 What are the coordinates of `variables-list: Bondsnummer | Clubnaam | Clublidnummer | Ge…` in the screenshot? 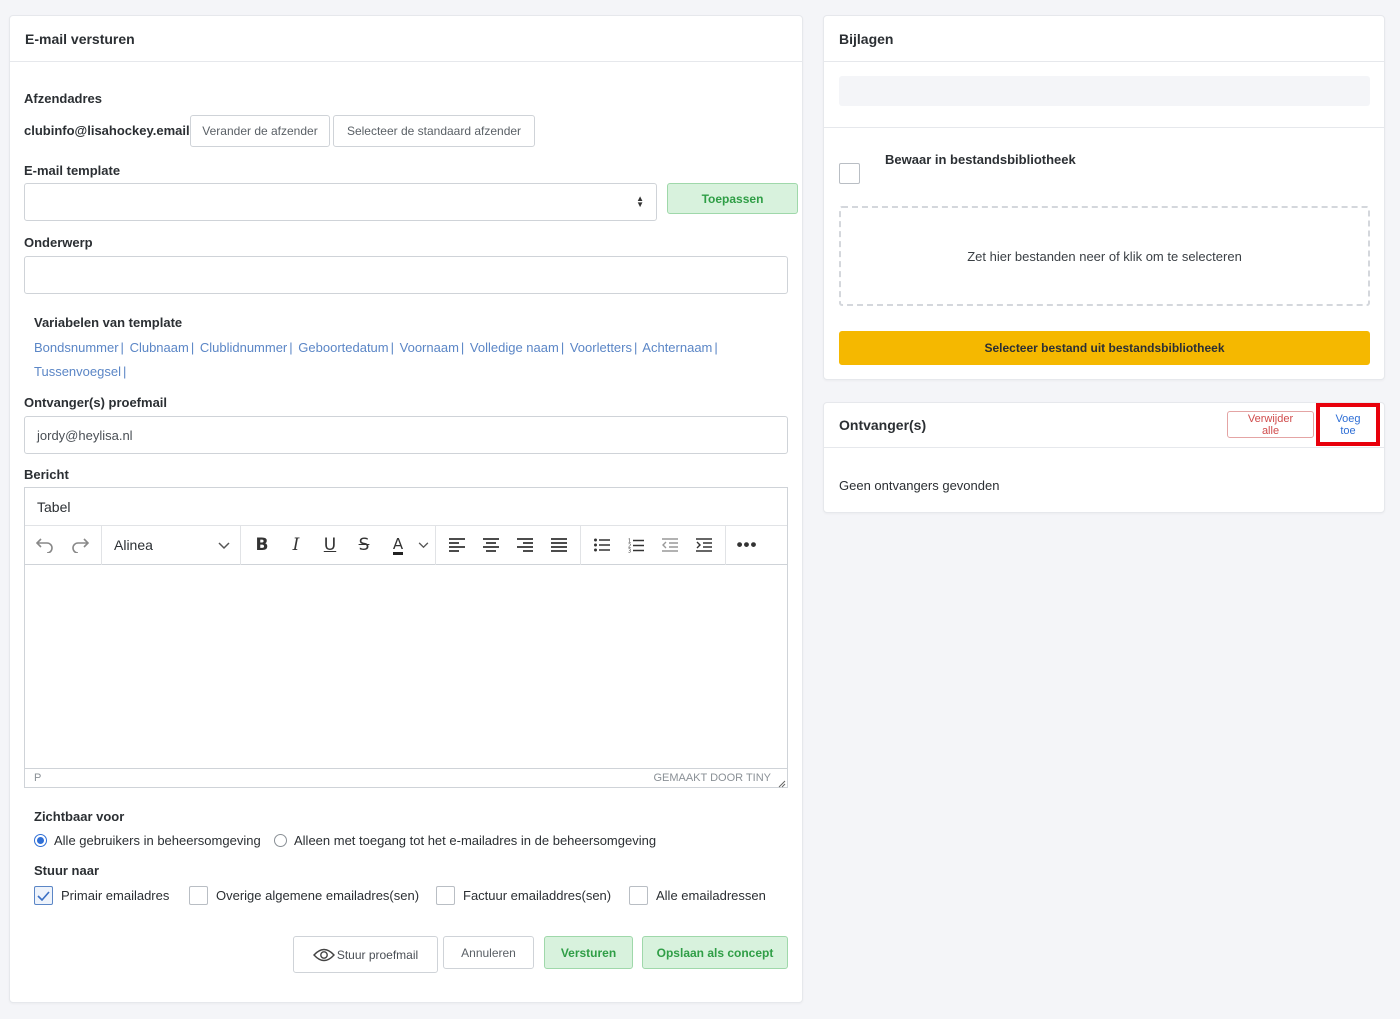 It's located at (376, 359).